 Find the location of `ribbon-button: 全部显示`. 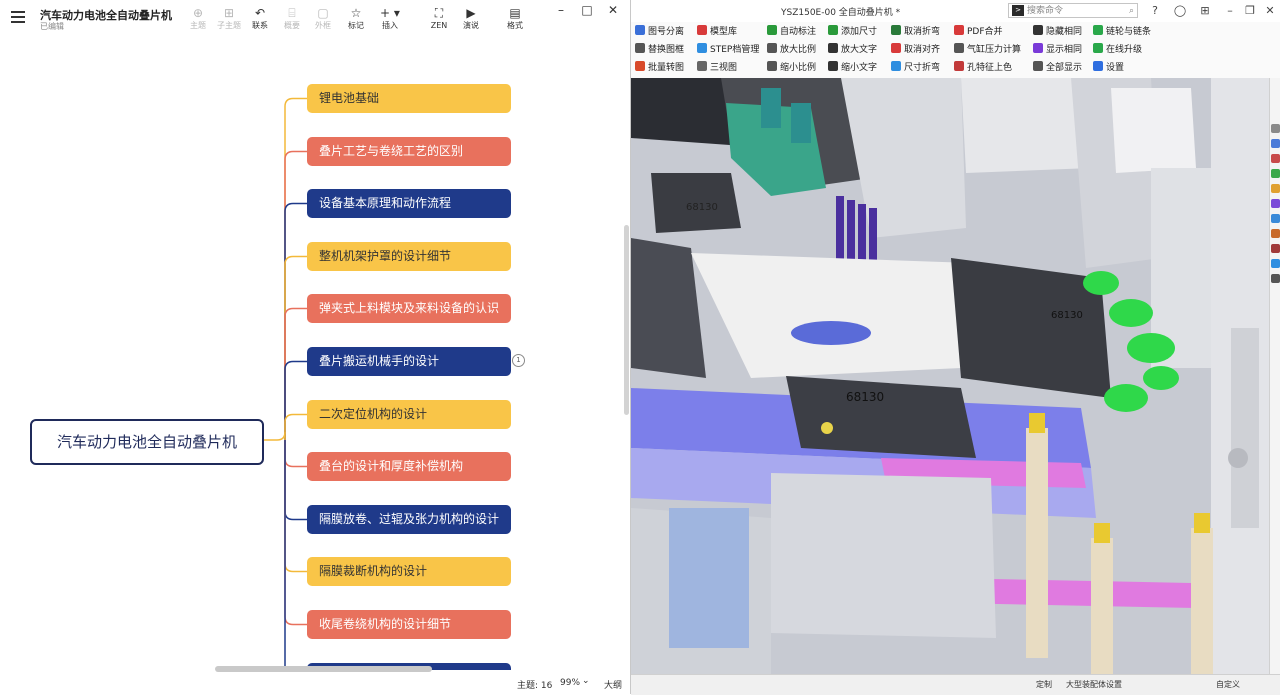

ribbon-button: 全部显示 is located at coordinates (1057, 68).